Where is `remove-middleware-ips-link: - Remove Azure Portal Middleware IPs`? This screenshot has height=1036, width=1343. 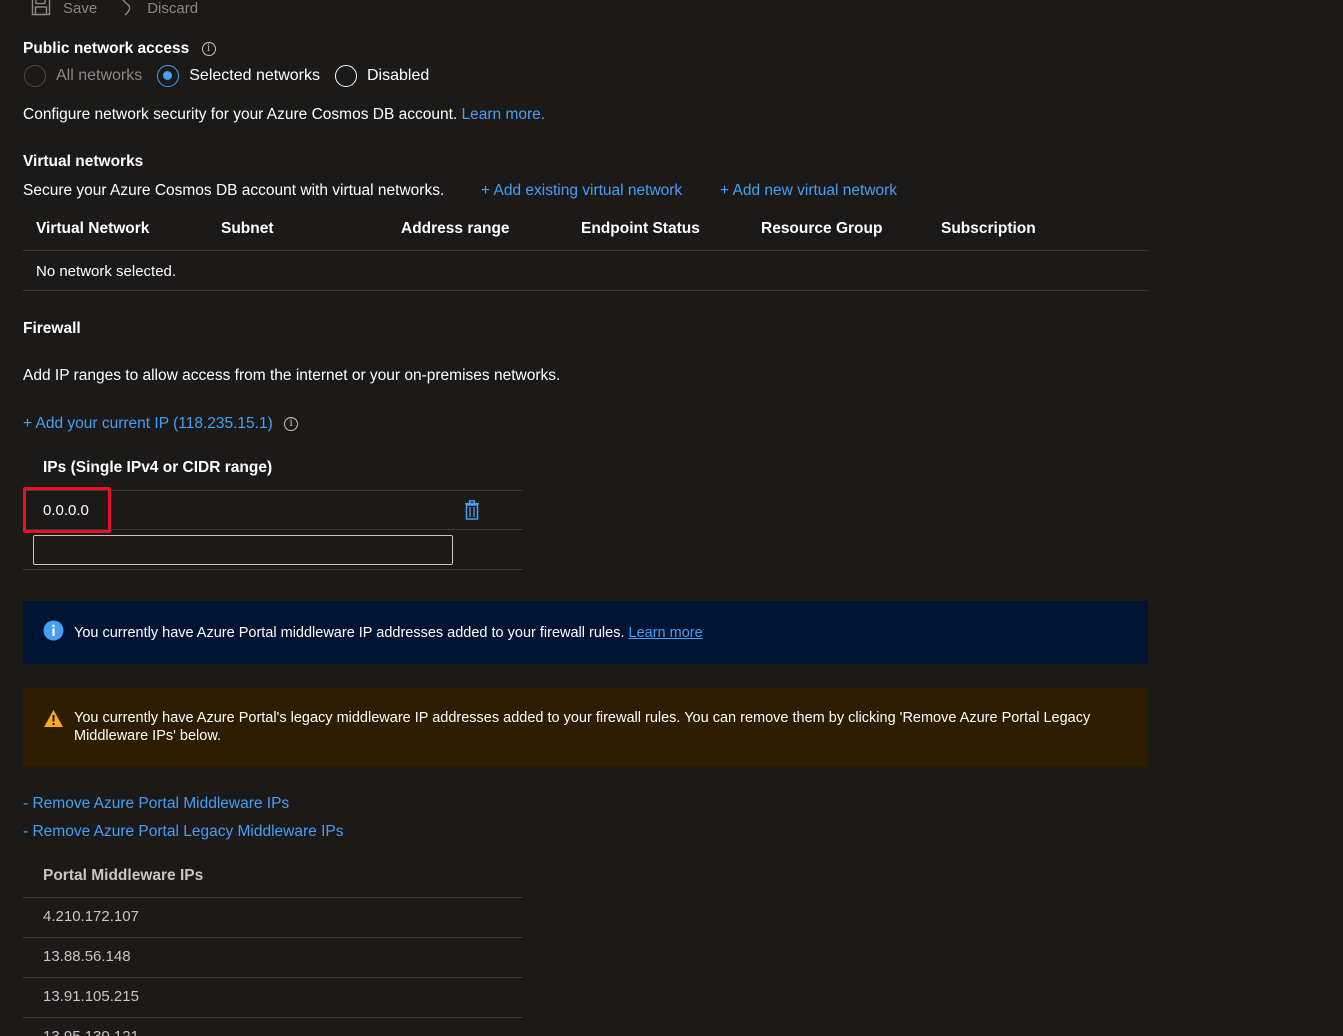 remove-middleware-ips-link: - Remove Azure Portal Middleware IPs is located at coordinates (156, 804).